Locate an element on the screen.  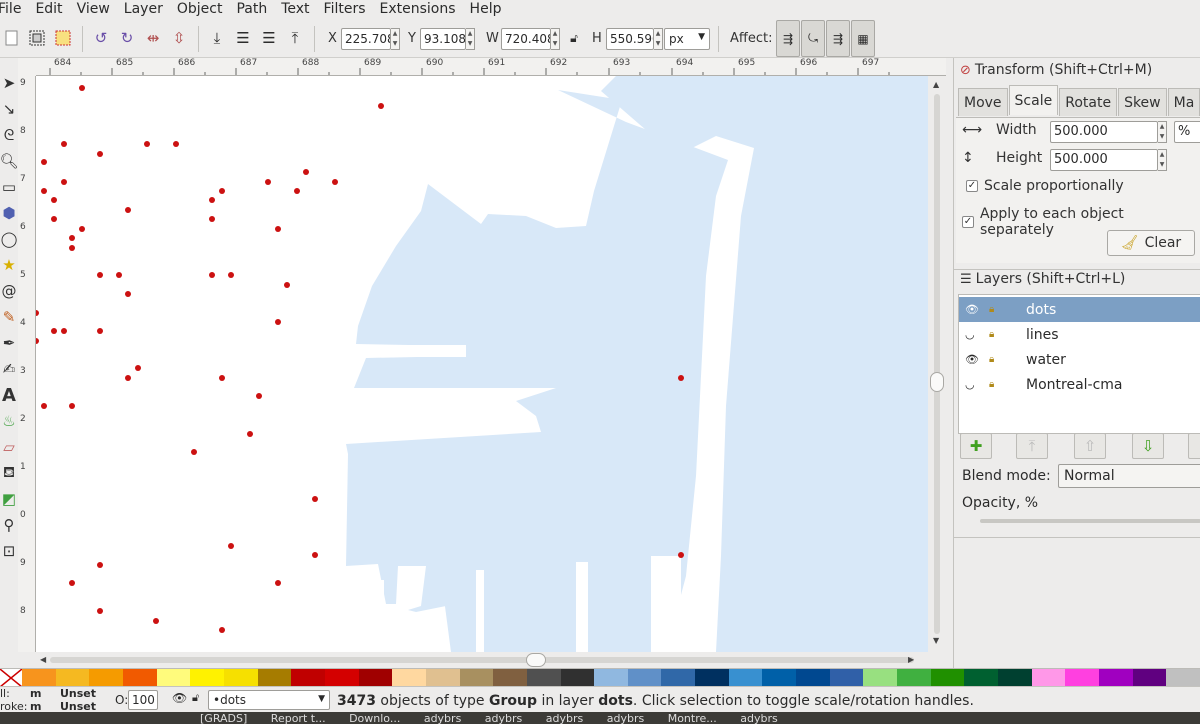
rect-icon: ▭ is located at coordinates (9, 187).